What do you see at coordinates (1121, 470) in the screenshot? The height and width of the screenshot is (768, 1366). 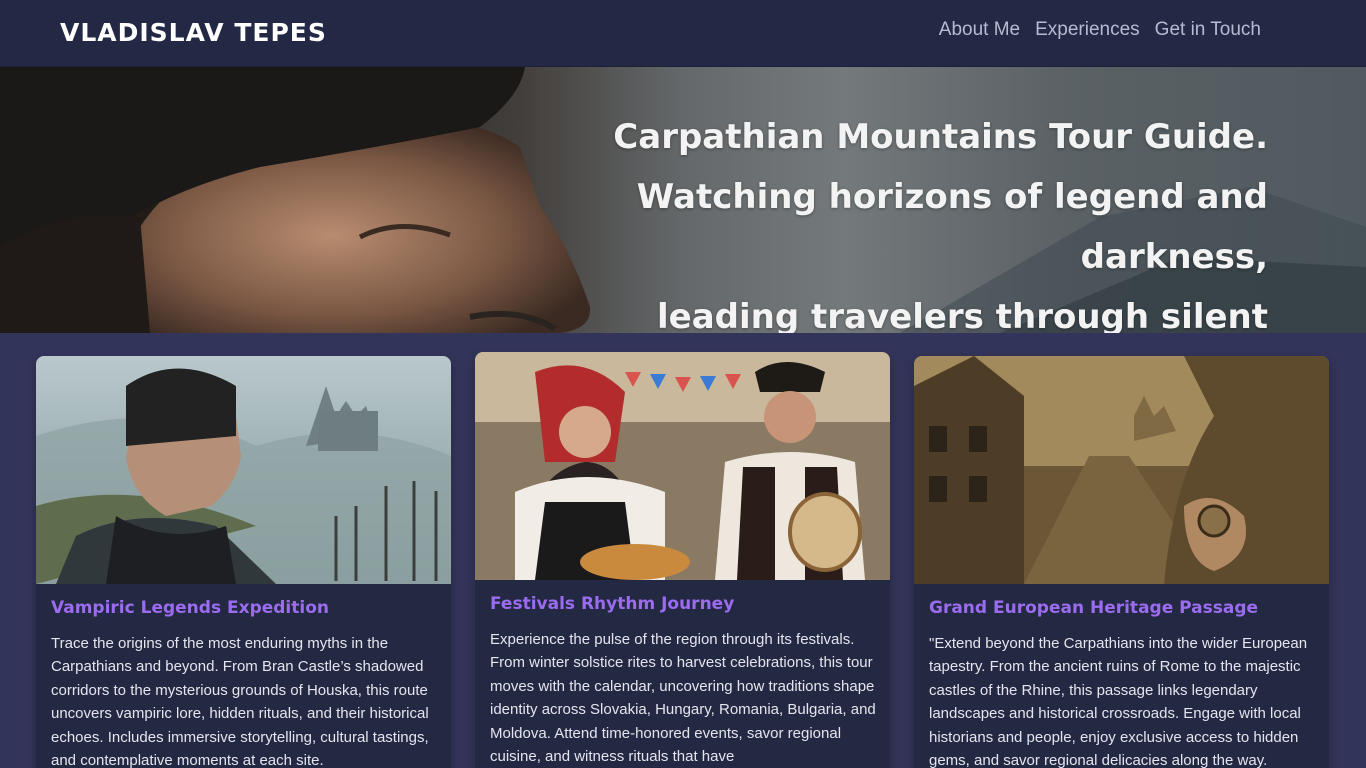 I see `card-image-old-street-compass` at bounding box center [1121, 470].